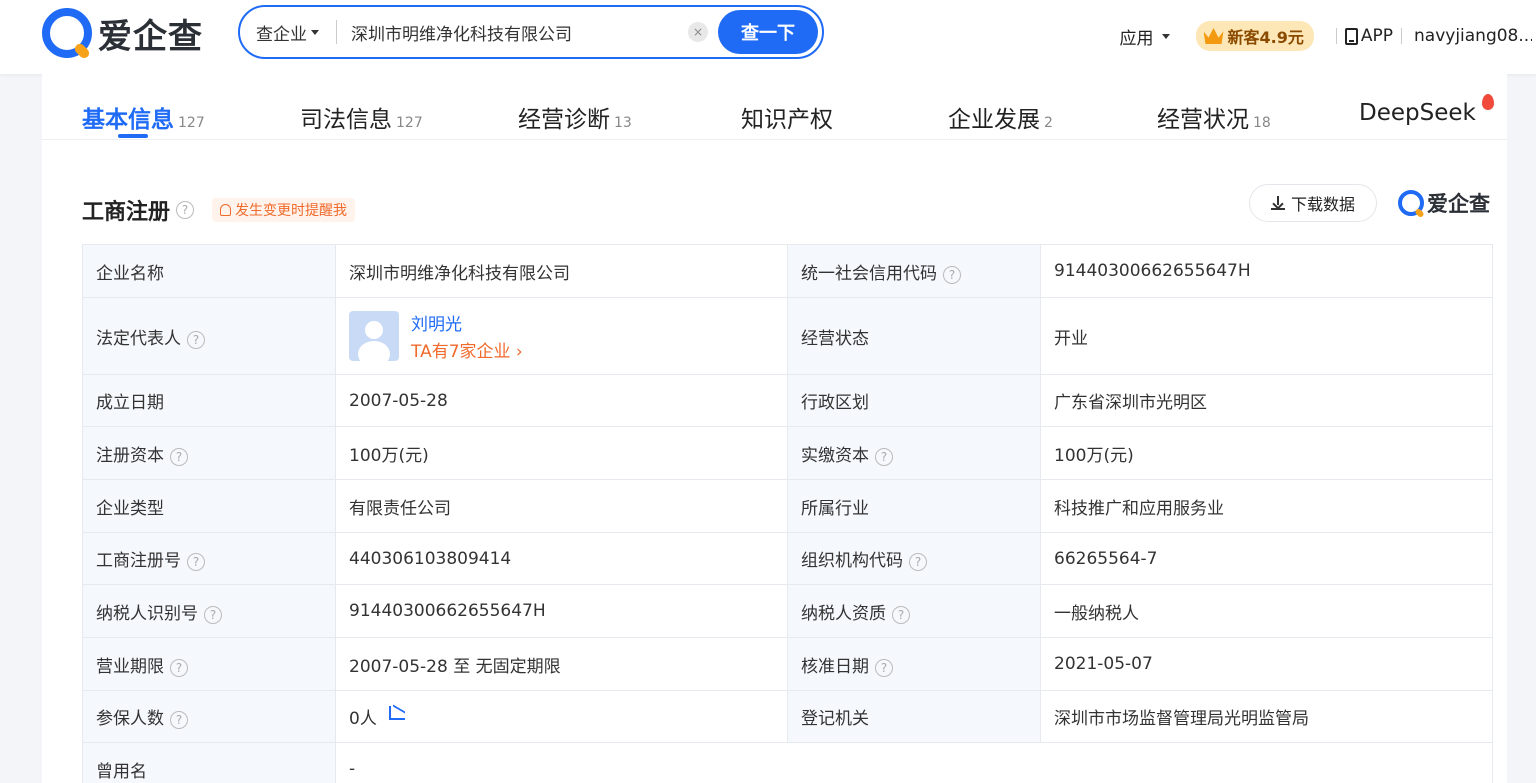 This screenshot has width=1536, height=783. Describe the element at coordinates (561, 271) in the screenshot. I see `field-value: 深圳市明维净化科技有限公司` at that location.